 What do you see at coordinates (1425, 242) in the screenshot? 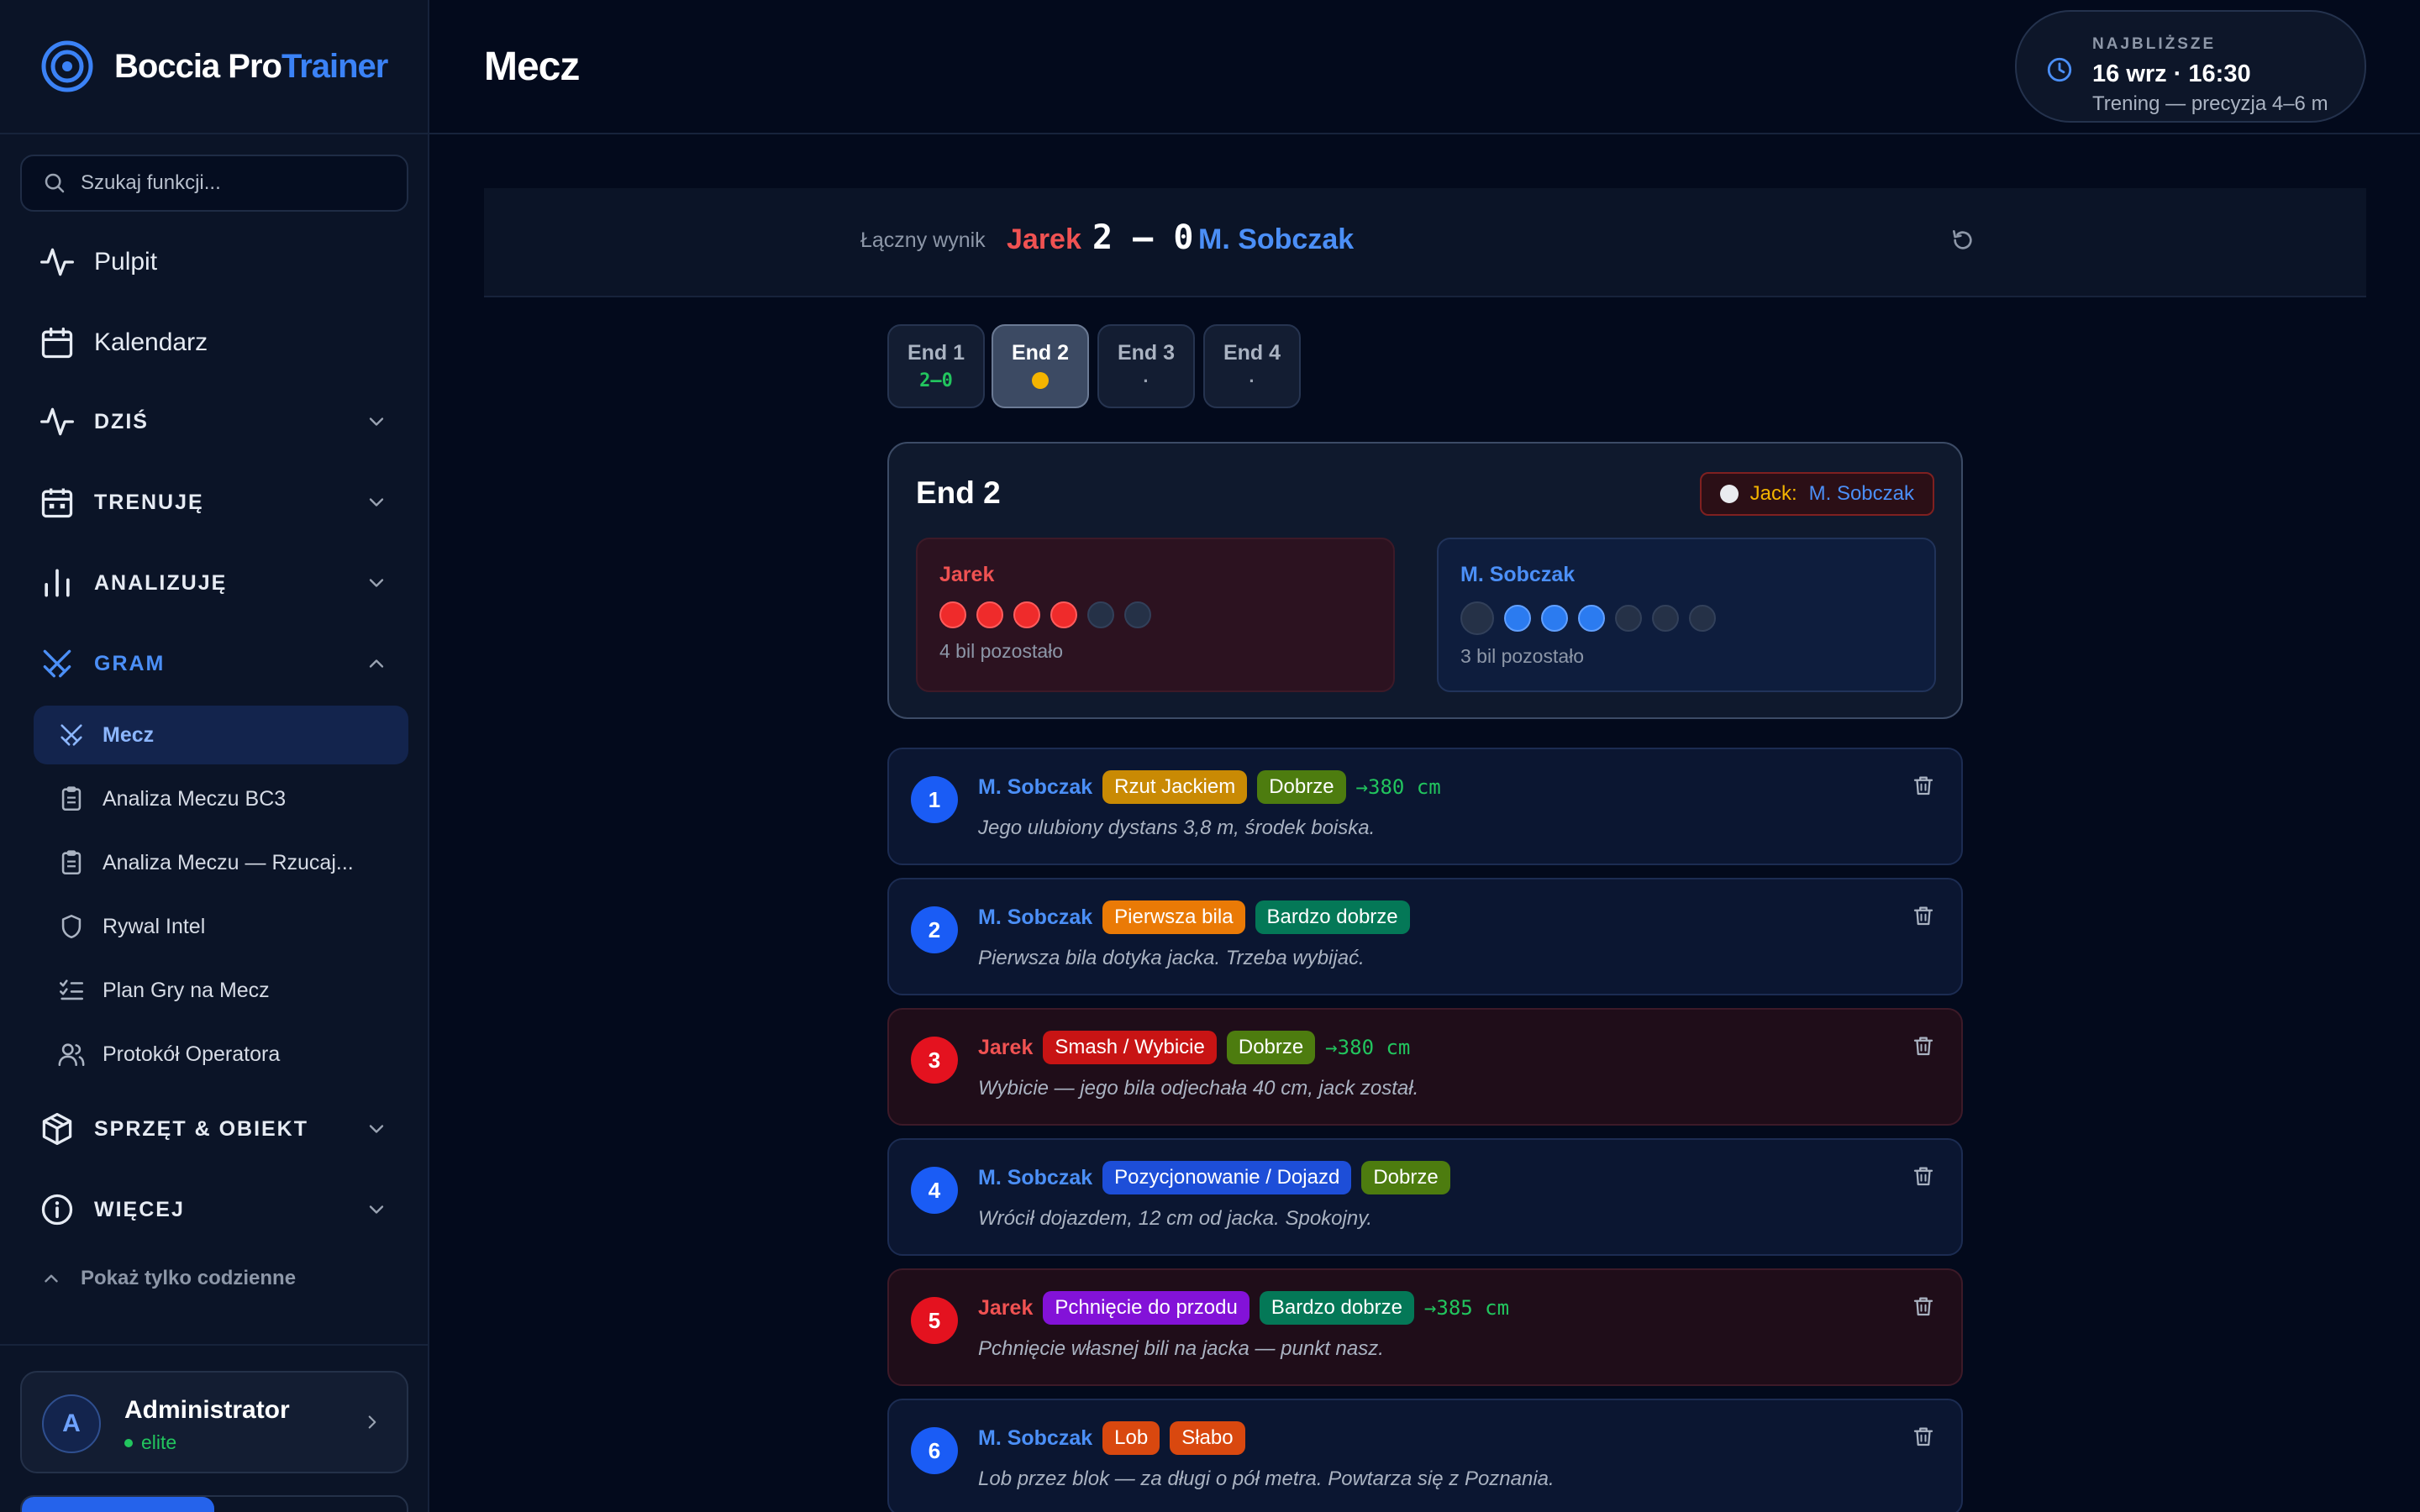
I see `score-bar: Łączny wynik Jarek 2 – 0 M. Sobczak` at bounding box center [1425, 242].